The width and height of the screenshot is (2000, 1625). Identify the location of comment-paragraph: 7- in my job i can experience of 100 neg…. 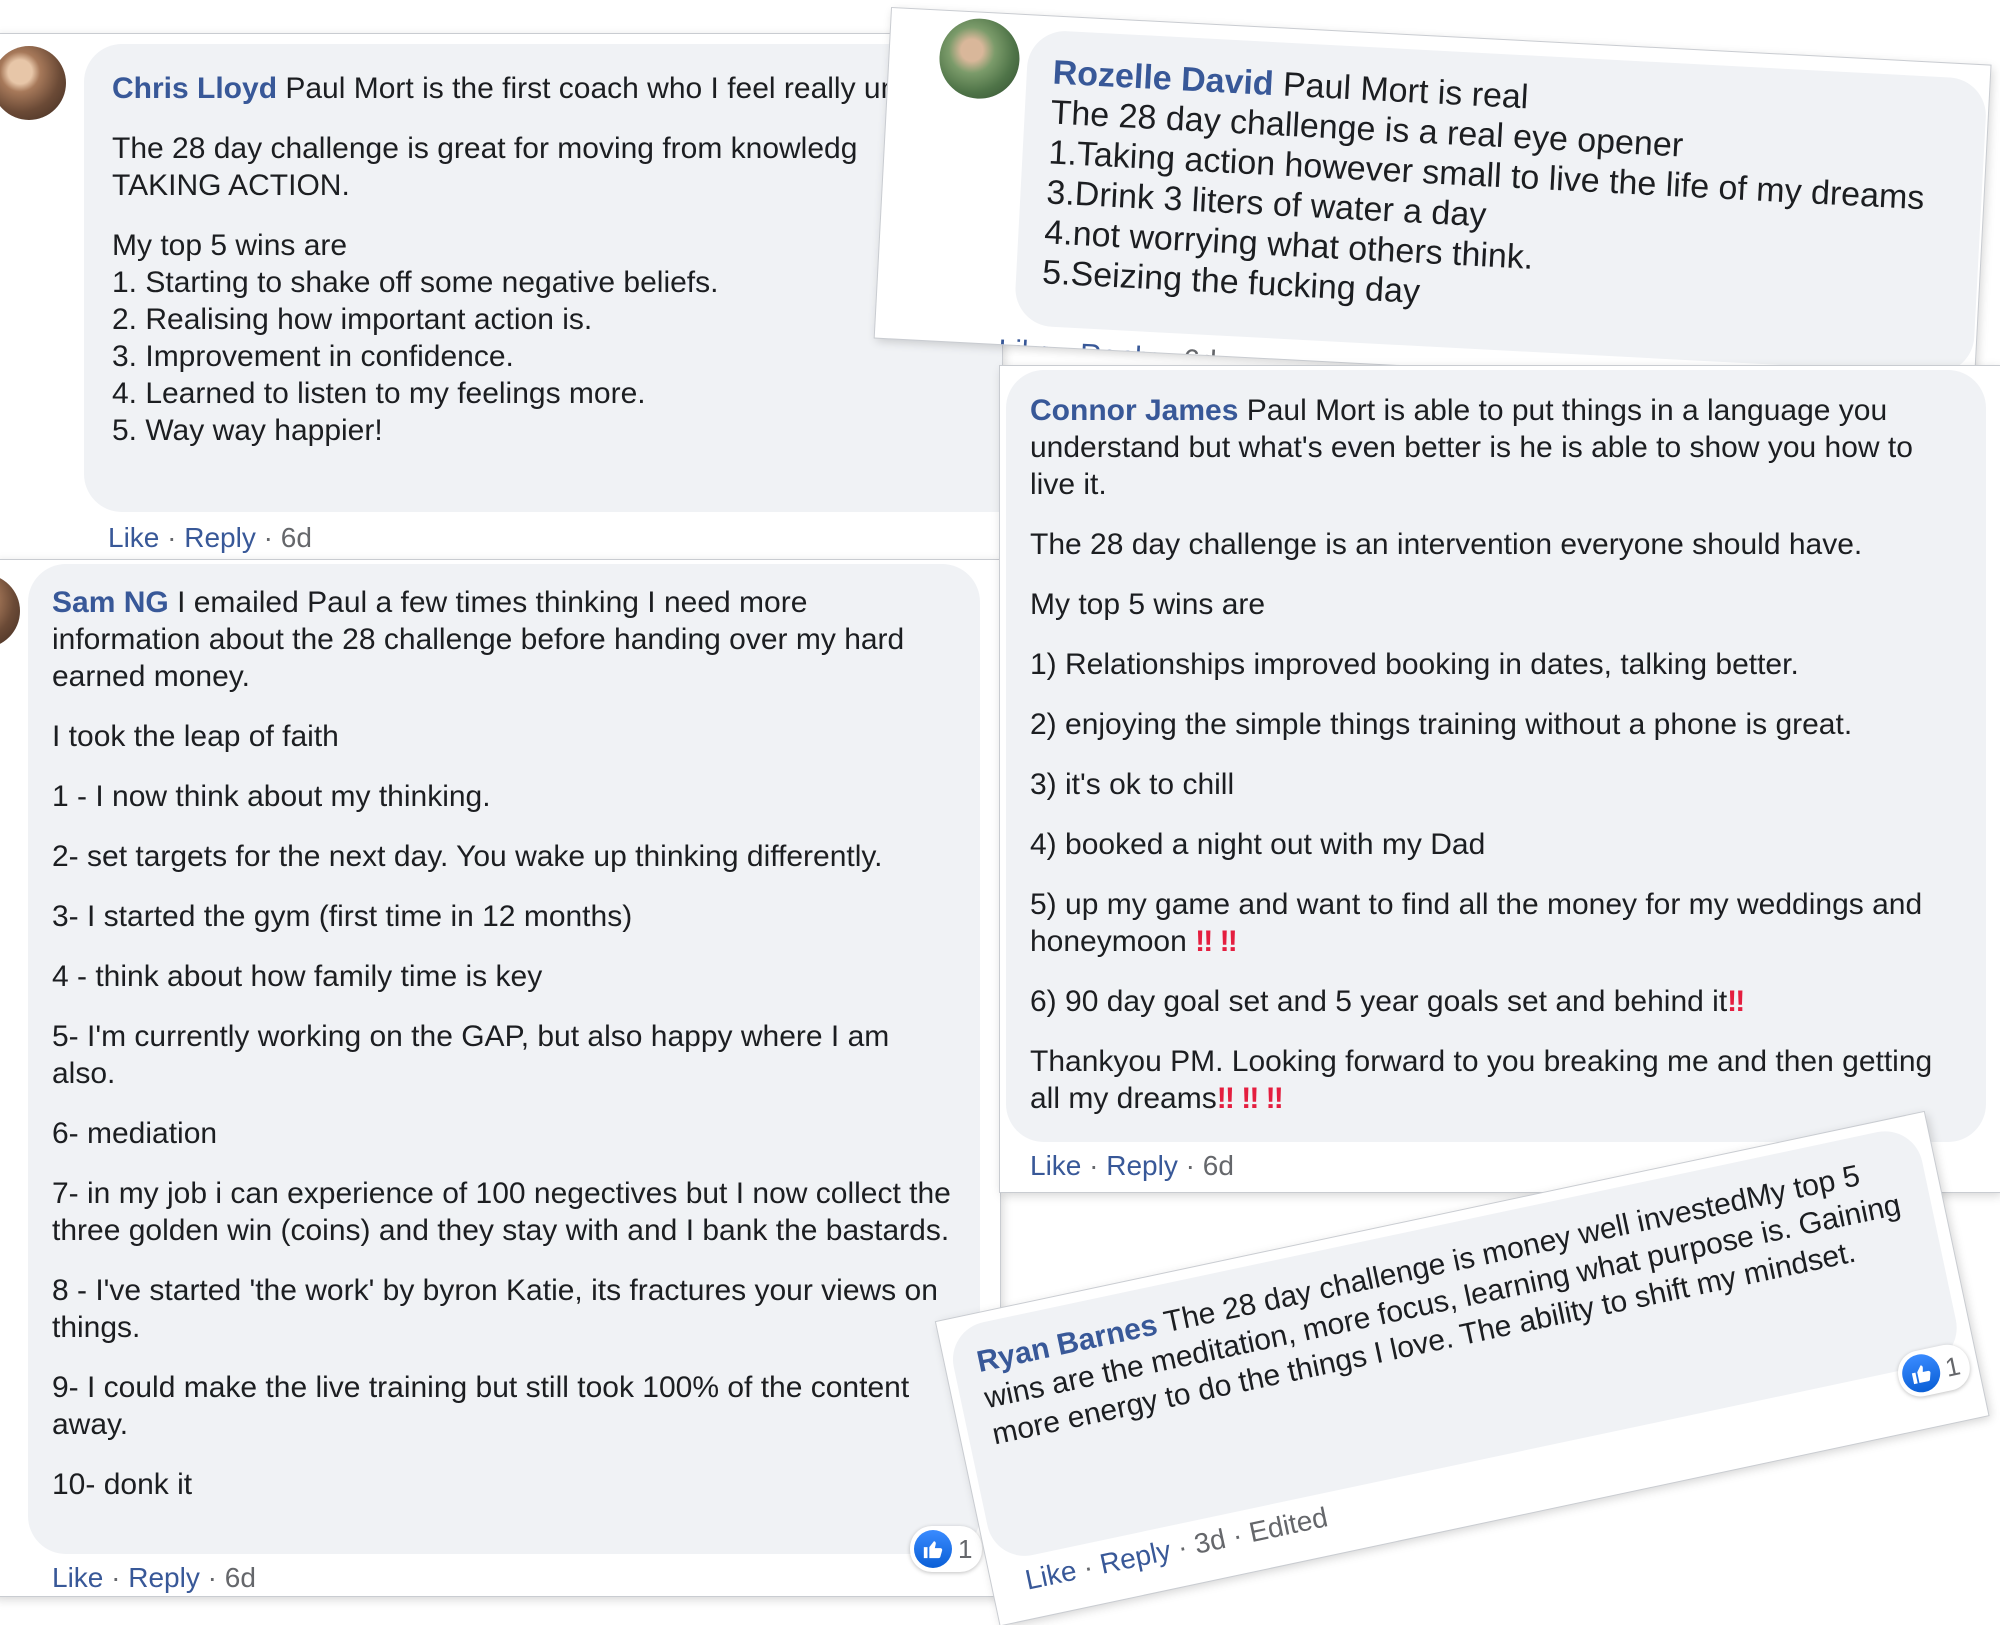
(501, 1212).